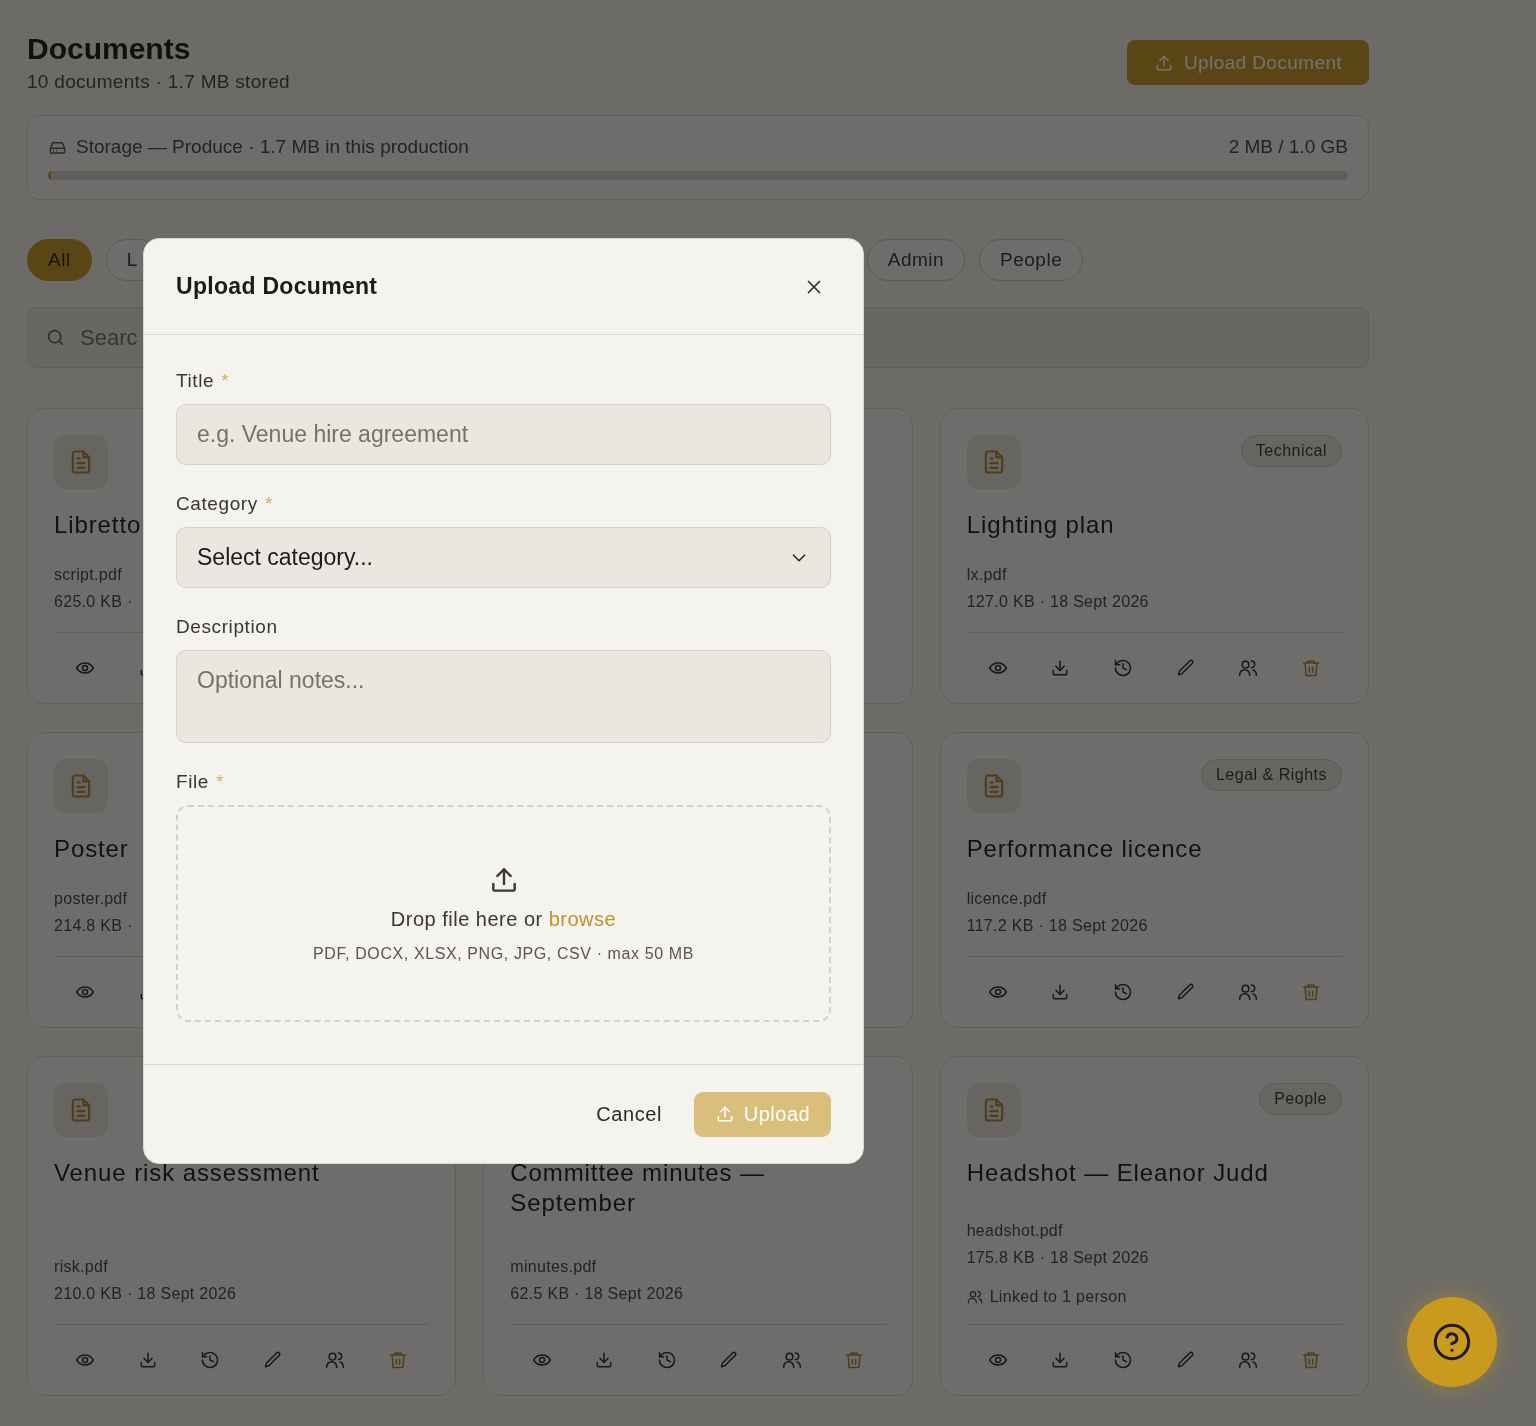  What do you see at coordinates (277, 286) in the screenshot?
I see `dialog-title: Upload Document` at bounding box center [277, 286].